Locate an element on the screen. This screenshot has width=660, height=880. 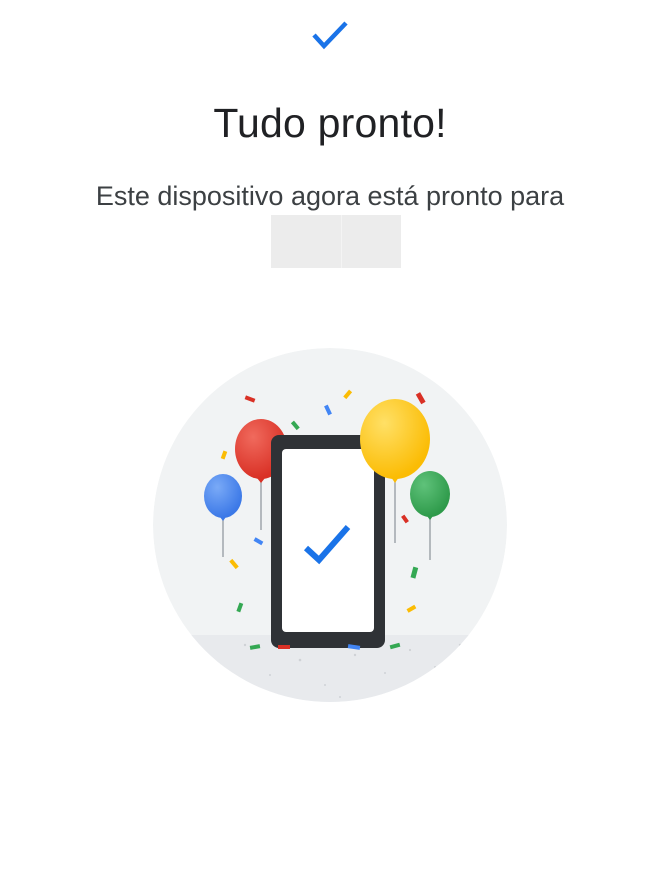
checkmark-icon is located at coordinates (330, 35).